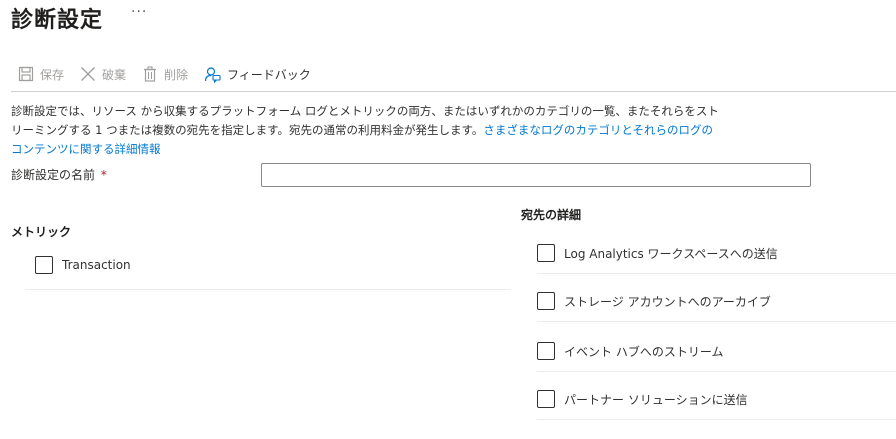  Describe the element at coordinates (667, 301) in the screenshot. I see `destination-label: ストレージ アカウントへのアーカイブ` at that location.